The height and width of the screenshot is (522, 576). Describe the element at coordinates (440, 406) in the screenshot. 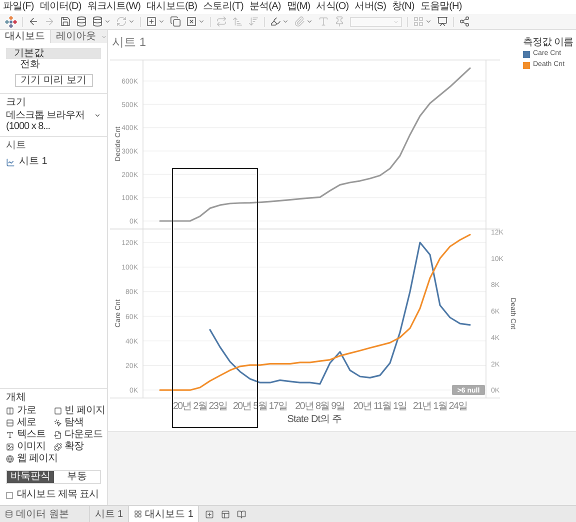

I see `axis-tick-label: 21년 1월 24일` at that location.